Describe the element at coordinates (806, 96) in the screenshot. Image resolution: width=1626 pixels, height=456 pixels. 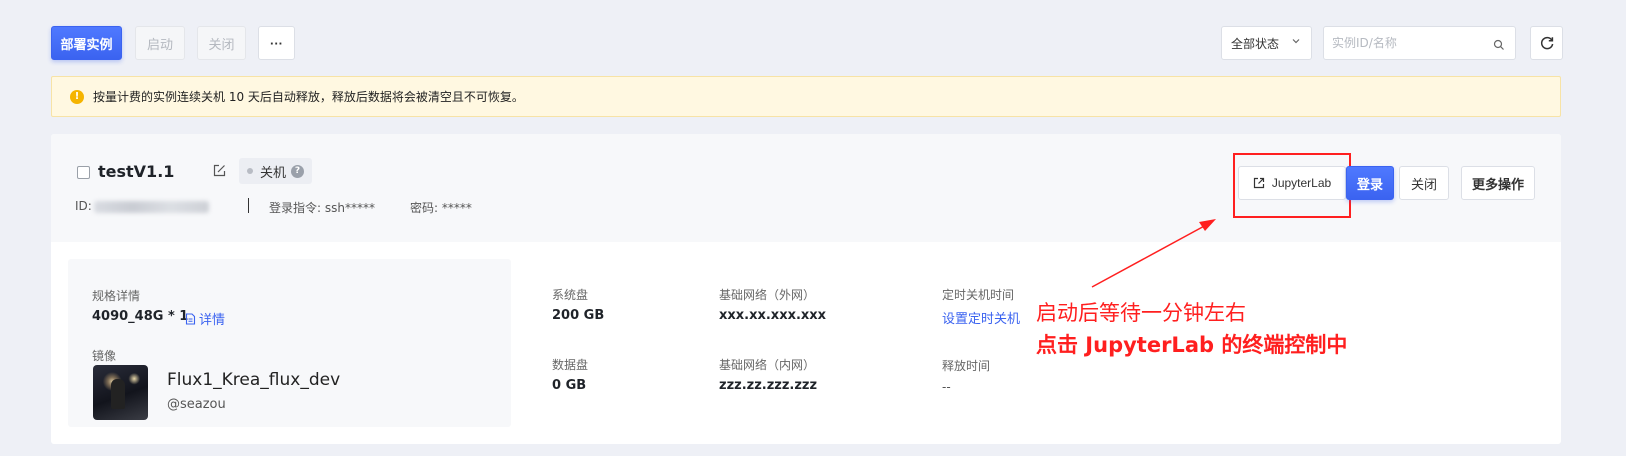
I see `auto-release-notice: ! 按量计费的实例连续关机 10 天后自动释放，释放后数据将会被清空且不可恢复。` at that location.